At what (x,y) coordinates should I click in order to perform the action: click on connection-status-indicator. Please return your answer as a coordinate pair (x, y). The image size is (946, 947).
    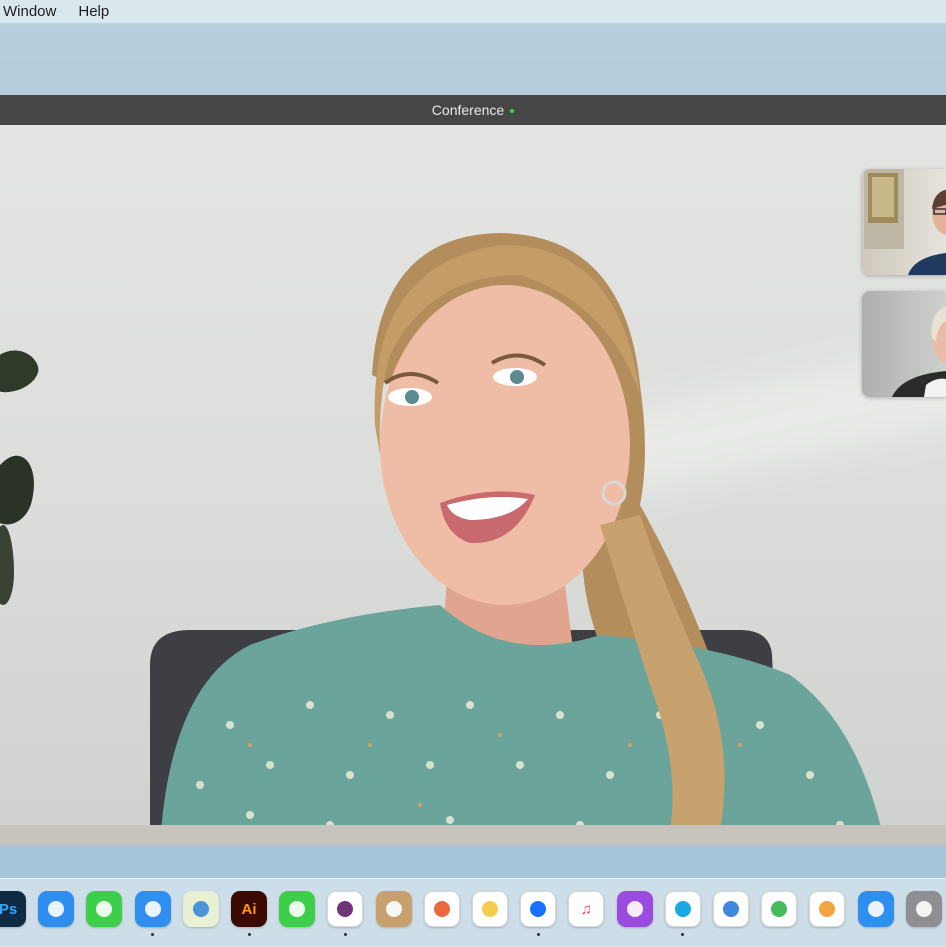
    Looking at the image, I should click on (512, 111).